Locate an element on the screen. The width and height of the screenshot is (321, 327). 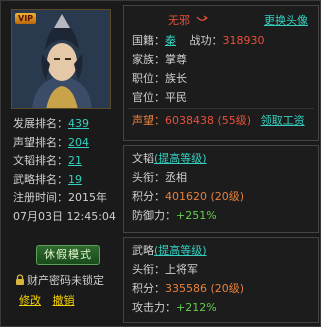
family-row: 家族：掌尊 is located at coordinates (159, 59).